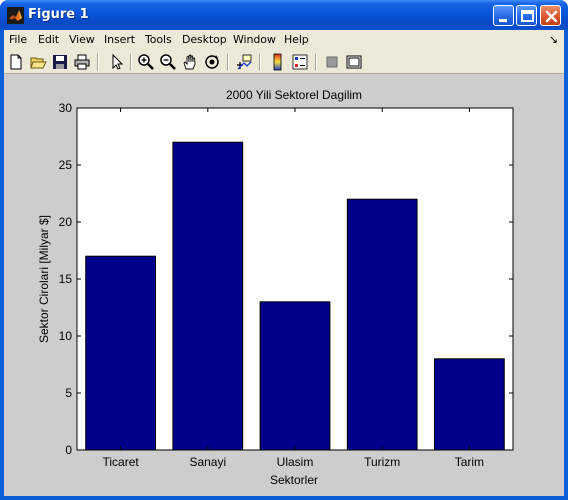 The height and width of the screenshot is (500, 568). Describe the element at coordinates (382, 462) in the screenshot. I see `x-tick-label: Turizm` at that location.